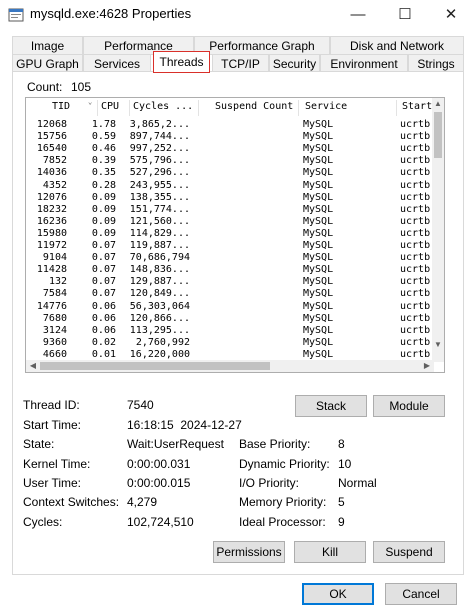 This screenshot has height=607, width=474. I want to click on cpu-cell: 0.39, so click(103, 161).